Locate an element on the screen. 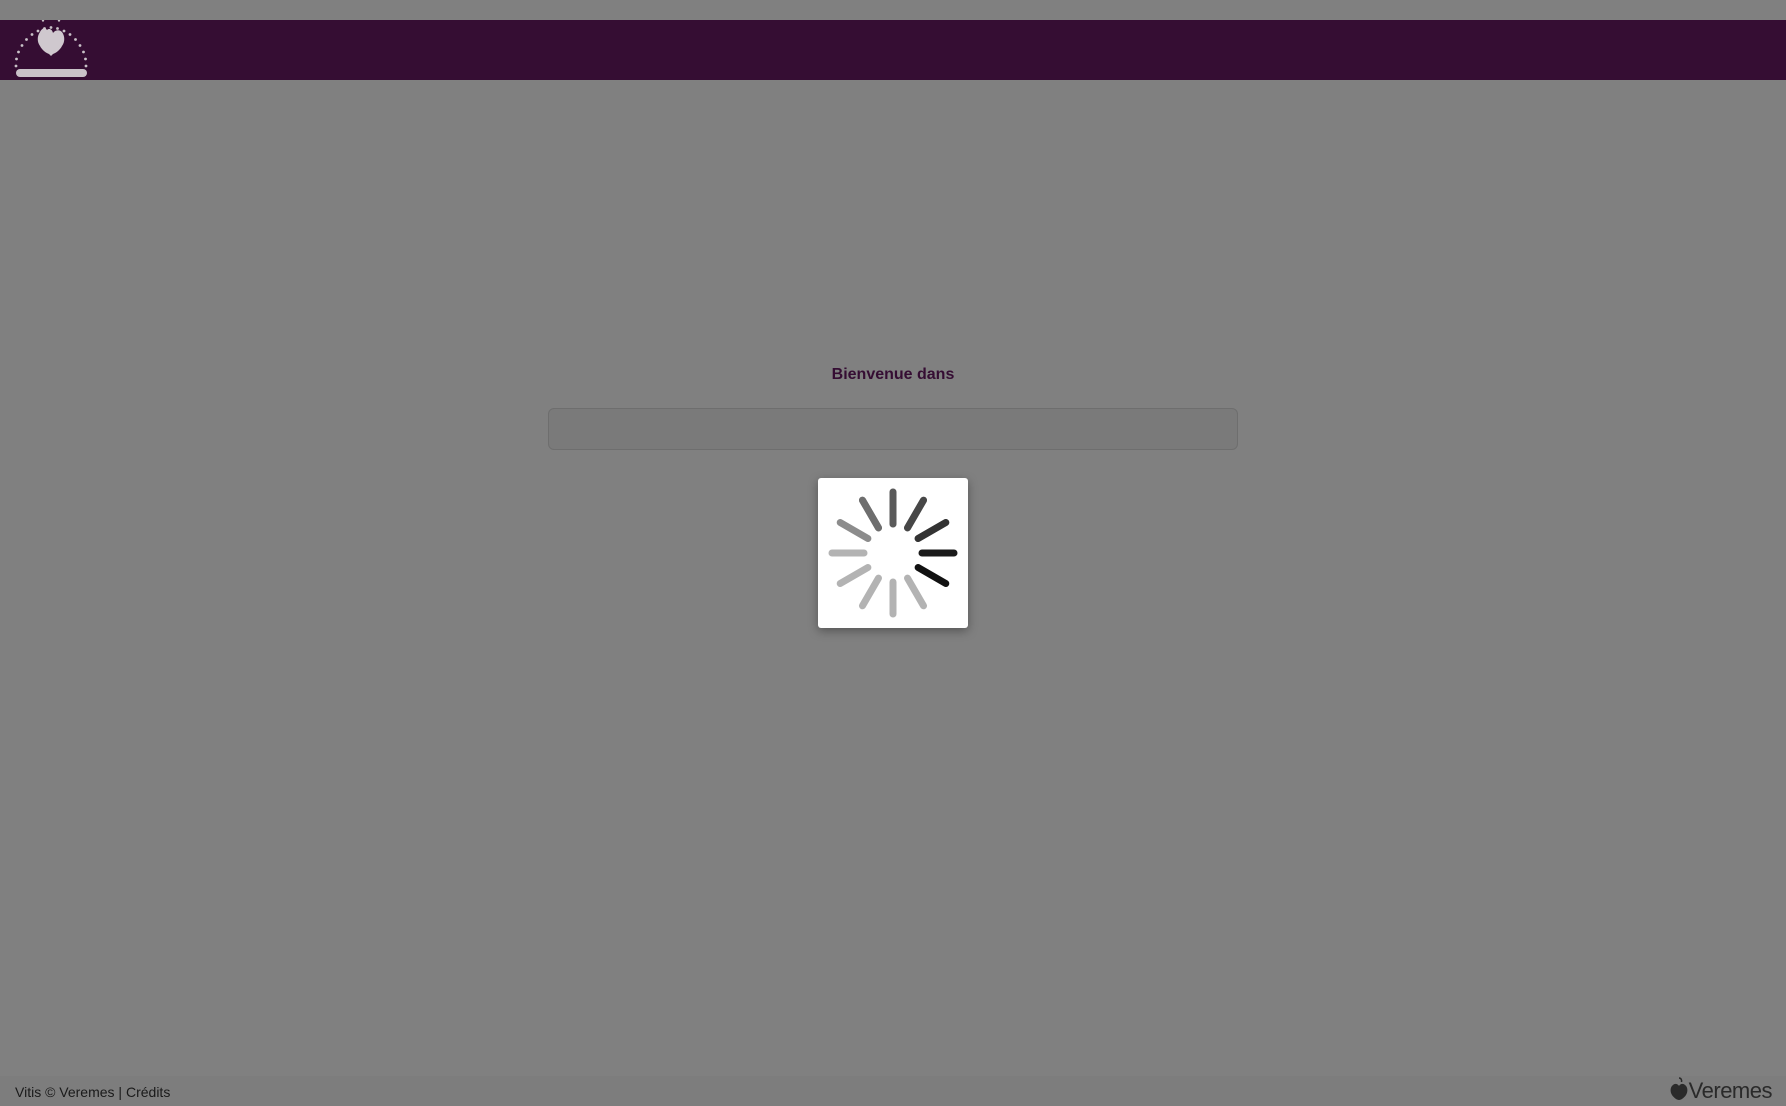  welcome-title: Bienvenue dans is located at coordinates (893, 374).